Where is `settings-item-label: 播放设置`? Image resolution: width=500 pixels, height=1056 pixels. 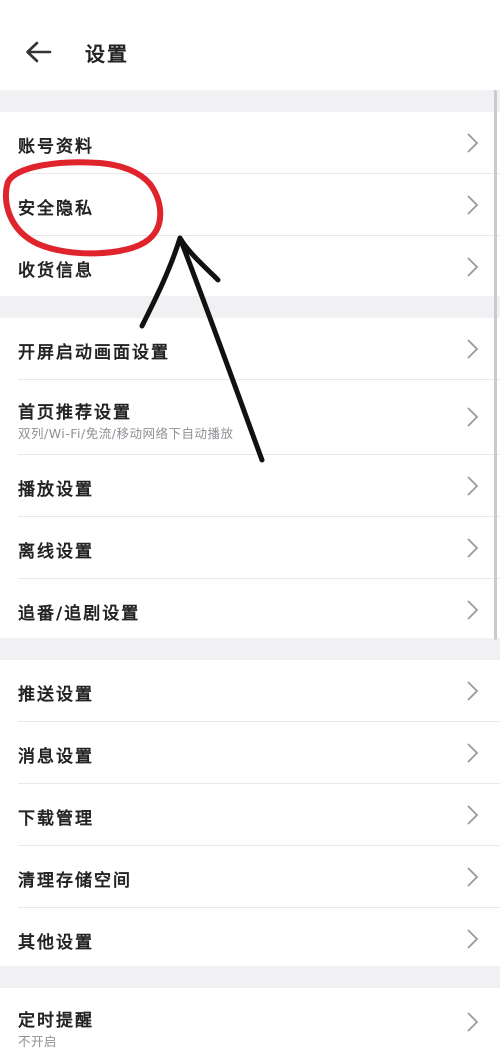
settings-item-label: 播放设置 is located at coordinates (56, 490).